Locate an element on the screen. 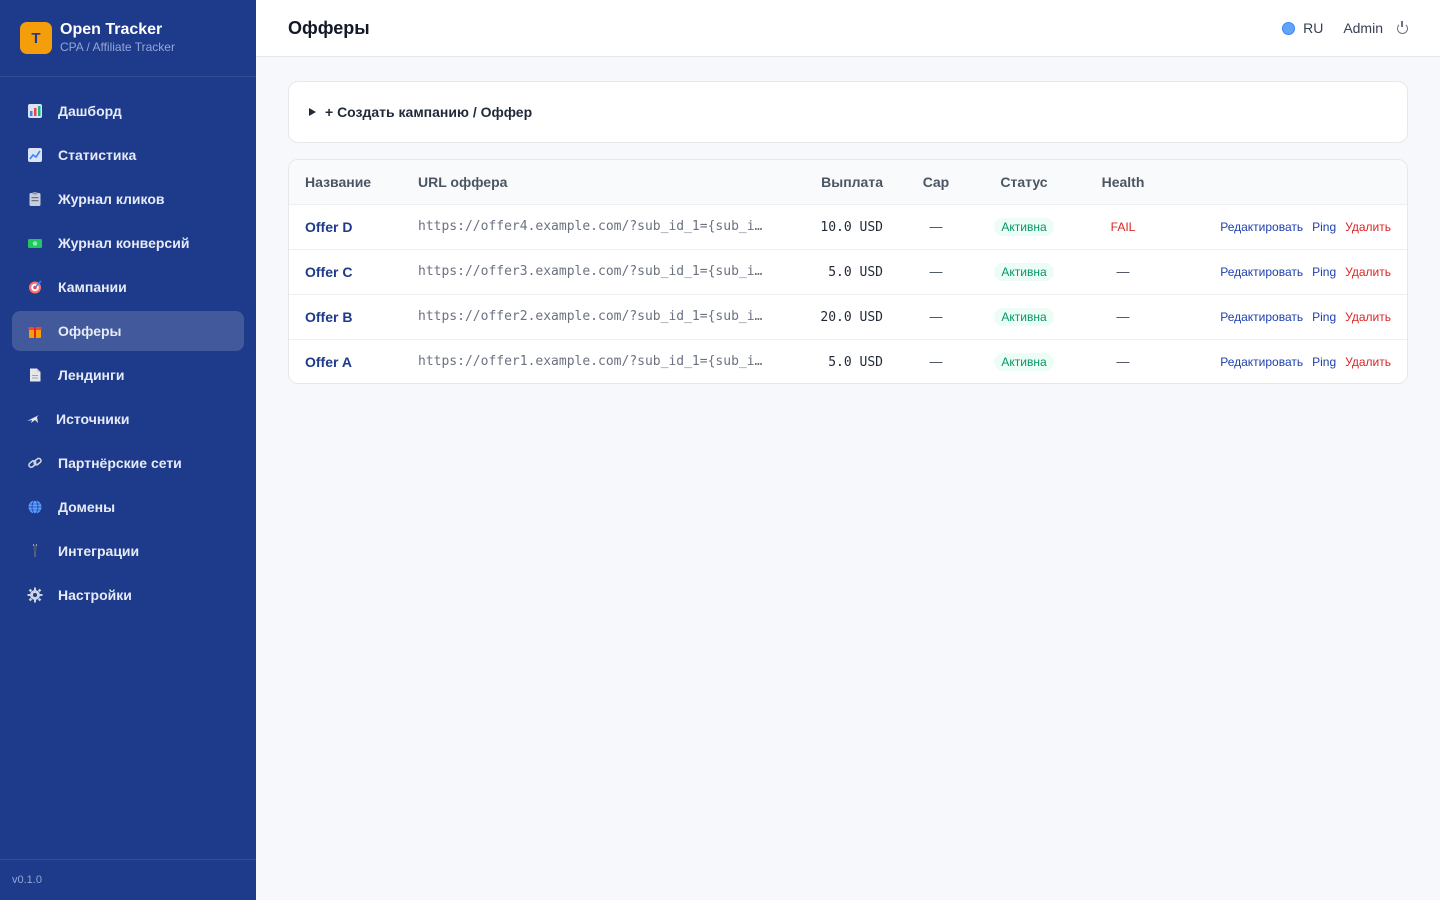 The height and width of the screenshot is (900, 1440). health-status: FAIL is located at coordinates (1123, 227).